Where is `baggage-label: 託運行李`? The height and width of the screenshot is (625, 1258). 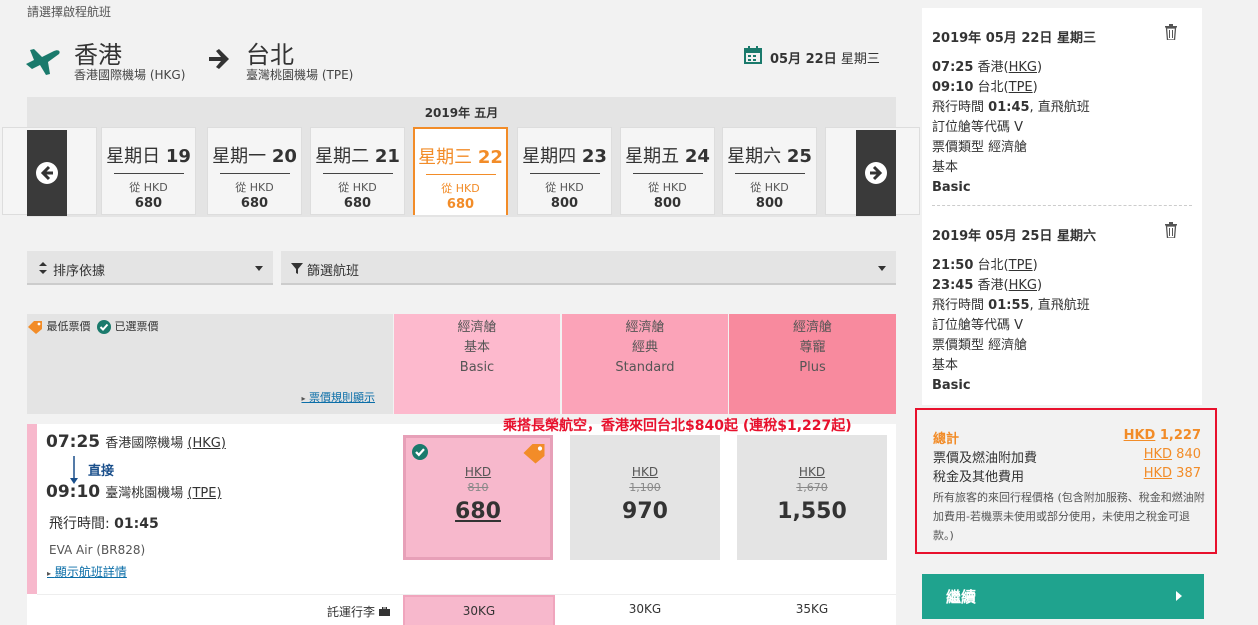 baggage-label: 託運行李 is located at coordinates (358, 611).